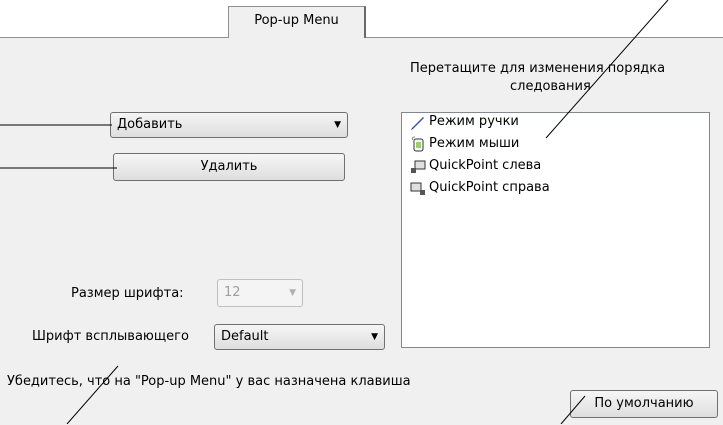 Image resolution: width=723 pixels, height=425 pixels. Describe the element at coordinates (485, 165) in the screenshot. I see `list-item-label: QuickPoint слева` at that location.